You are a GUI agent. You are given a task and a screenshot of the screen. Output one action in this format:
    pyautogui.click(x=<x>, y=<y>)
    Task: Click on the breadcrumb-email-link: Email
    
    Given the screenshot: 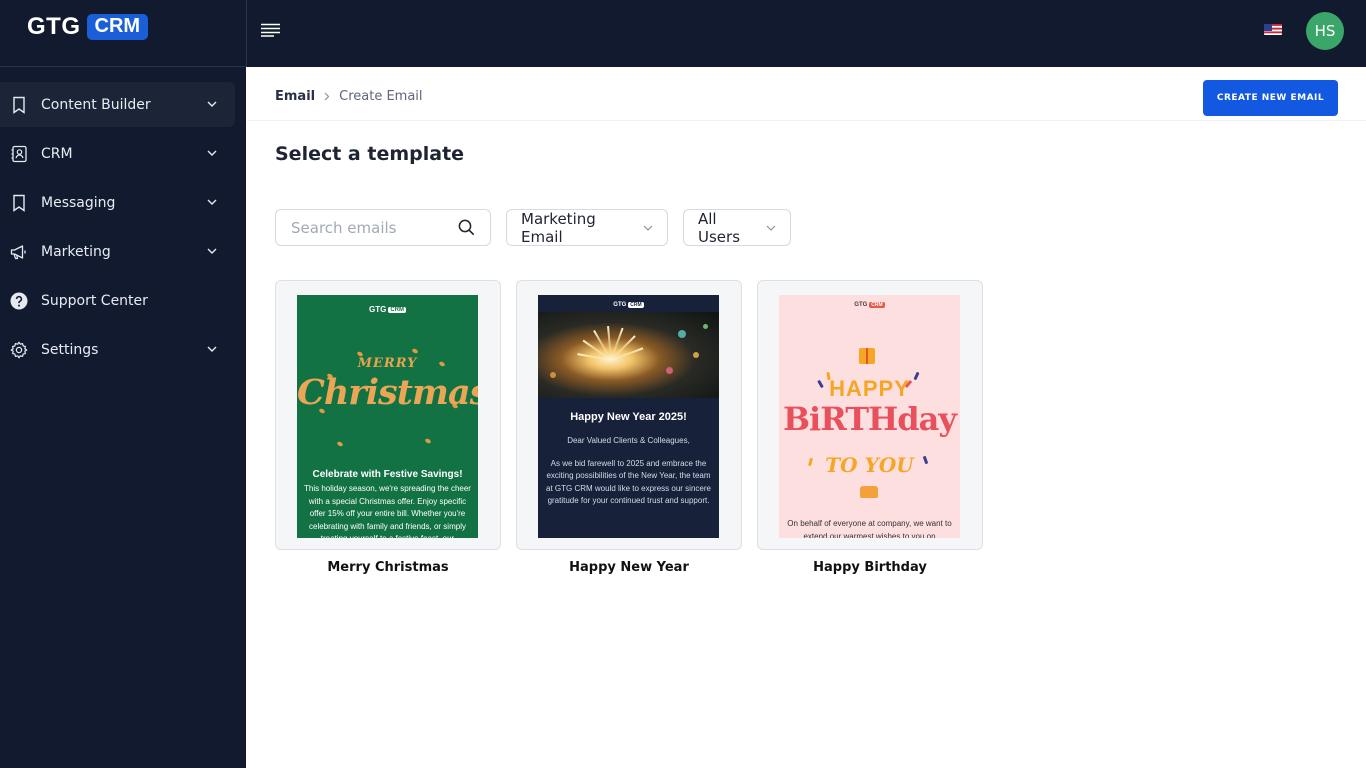 What is the action you would take?
    pyautogui.click(x=295, y=96)
    